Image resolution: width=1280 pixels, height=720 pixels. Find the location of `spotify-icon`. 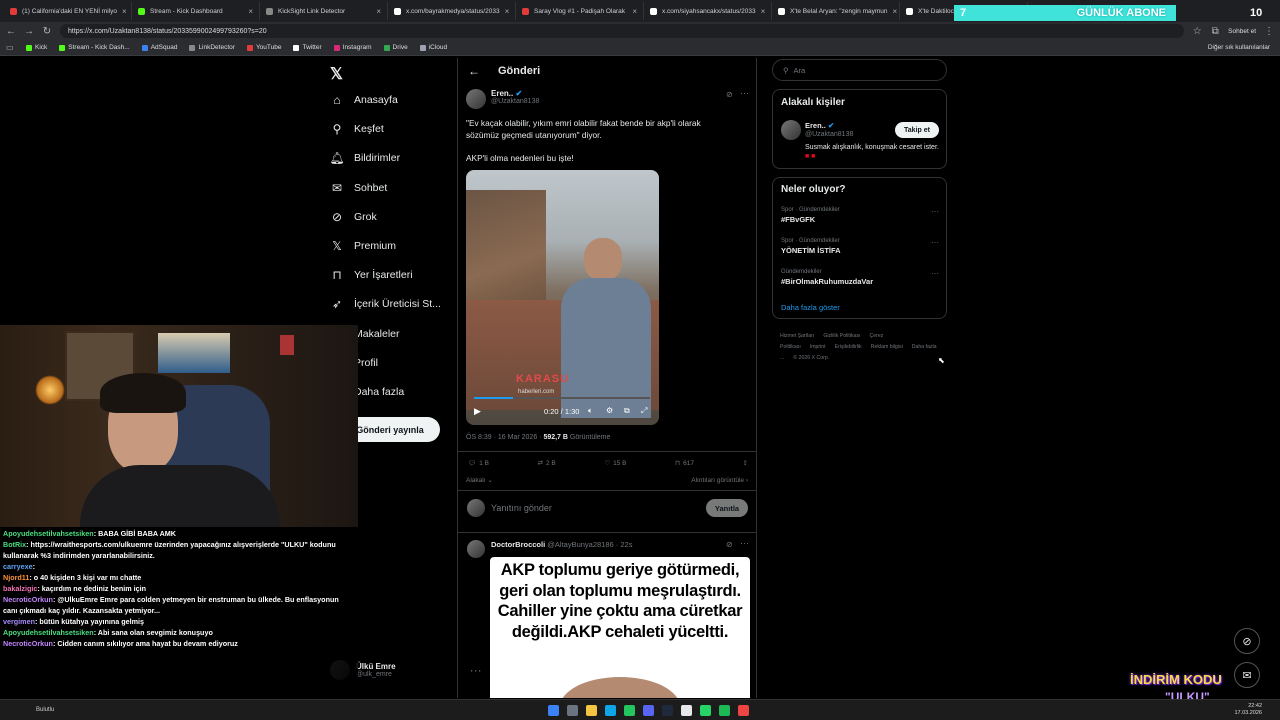

spotify-icon is located at coordinates (725, 710).